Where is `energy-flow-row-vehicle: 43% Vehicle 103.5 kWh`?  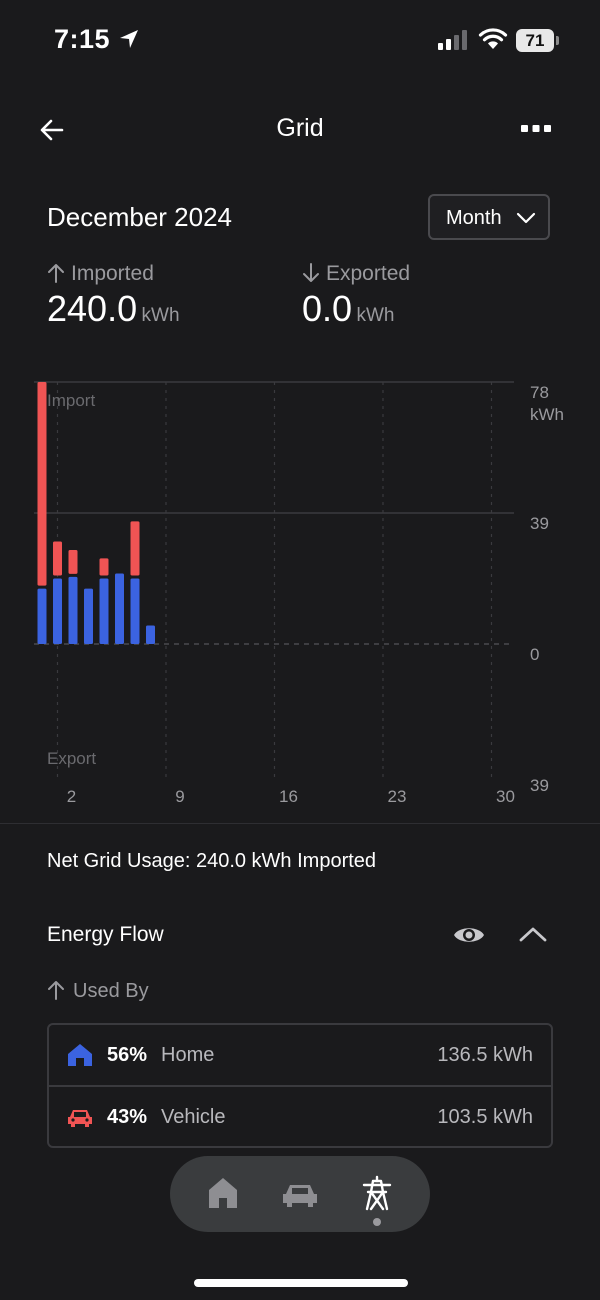
energy-flow-row-vehicle: 43% Vehicle 103.5 kWh is located at coordinates (300, 1117).